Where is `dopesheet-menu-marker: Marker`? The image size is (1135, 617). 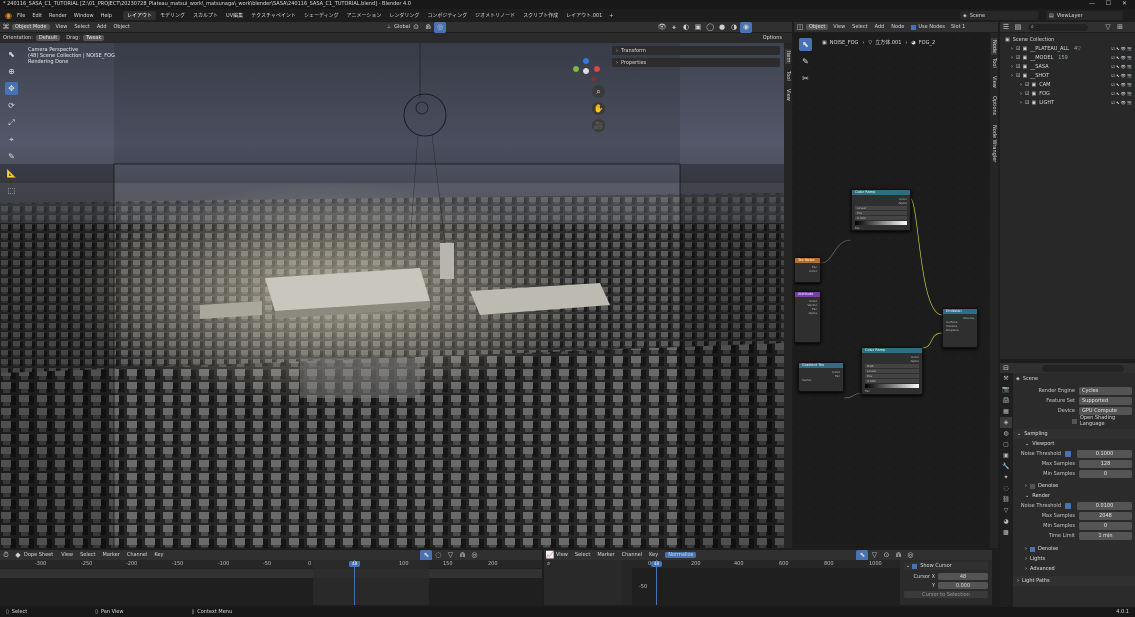
dopesheet-menu-marker: Marker is located at coordinates (111, 555).